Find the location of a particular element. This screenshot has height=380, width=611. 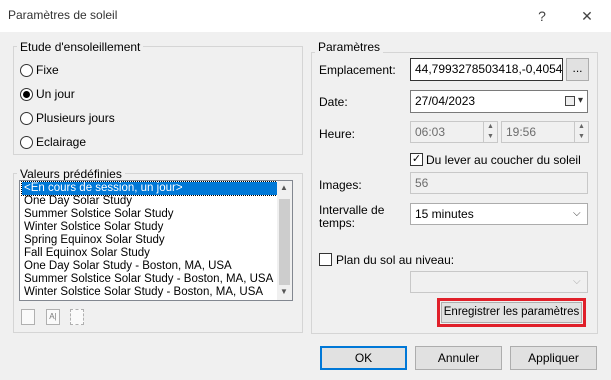

study-legend: Etude d'ensoleillement is located at coordinates (80, 47).